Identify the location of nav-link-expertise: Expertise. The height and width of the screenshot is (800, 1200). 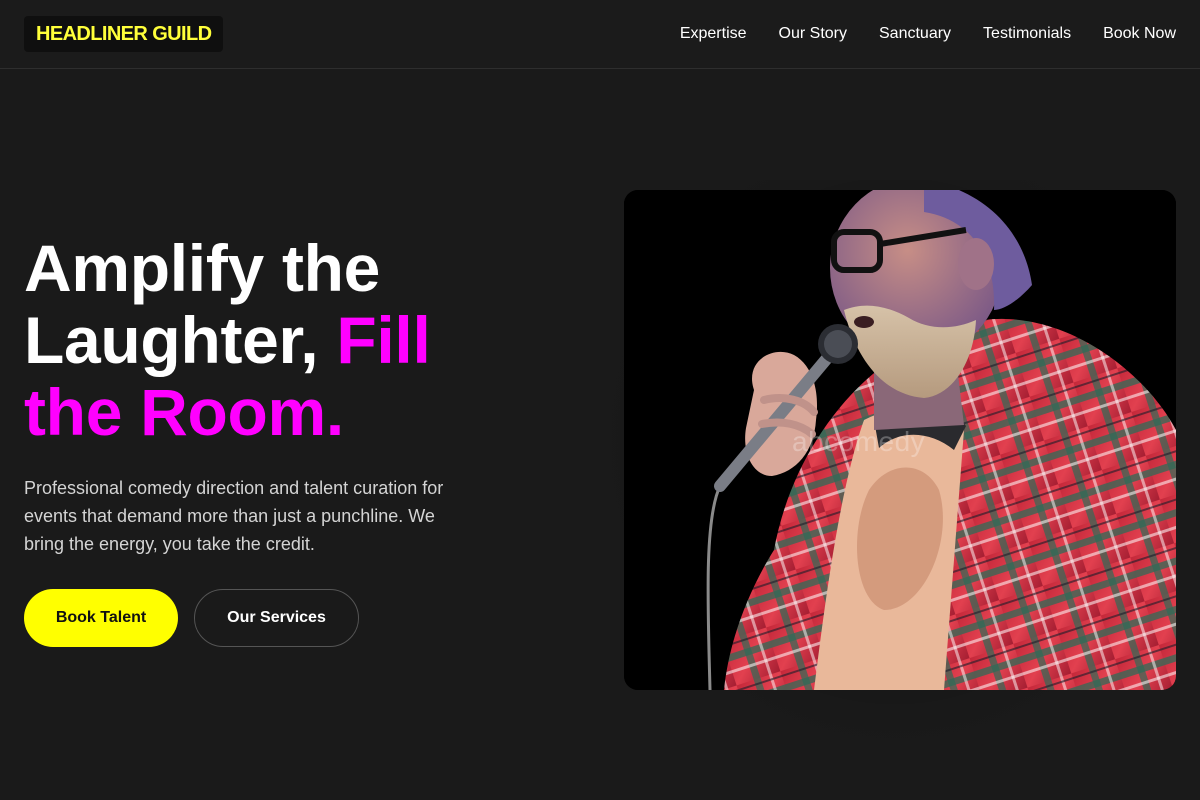
(713, 34).